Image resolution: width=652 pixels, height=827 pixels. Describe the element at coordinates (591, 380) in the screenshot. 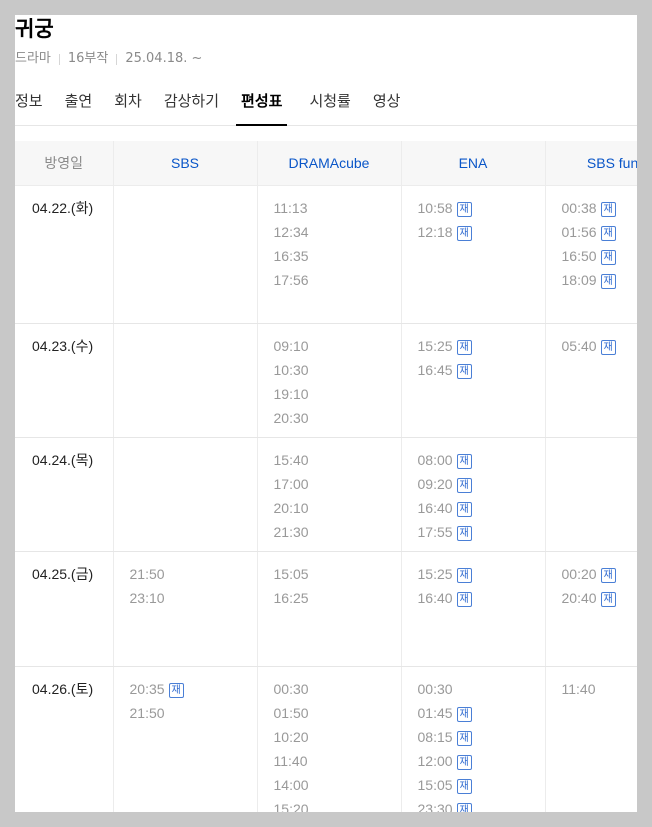

I see `schedule-cell-sbs-fune: 05:40 재` at that location.